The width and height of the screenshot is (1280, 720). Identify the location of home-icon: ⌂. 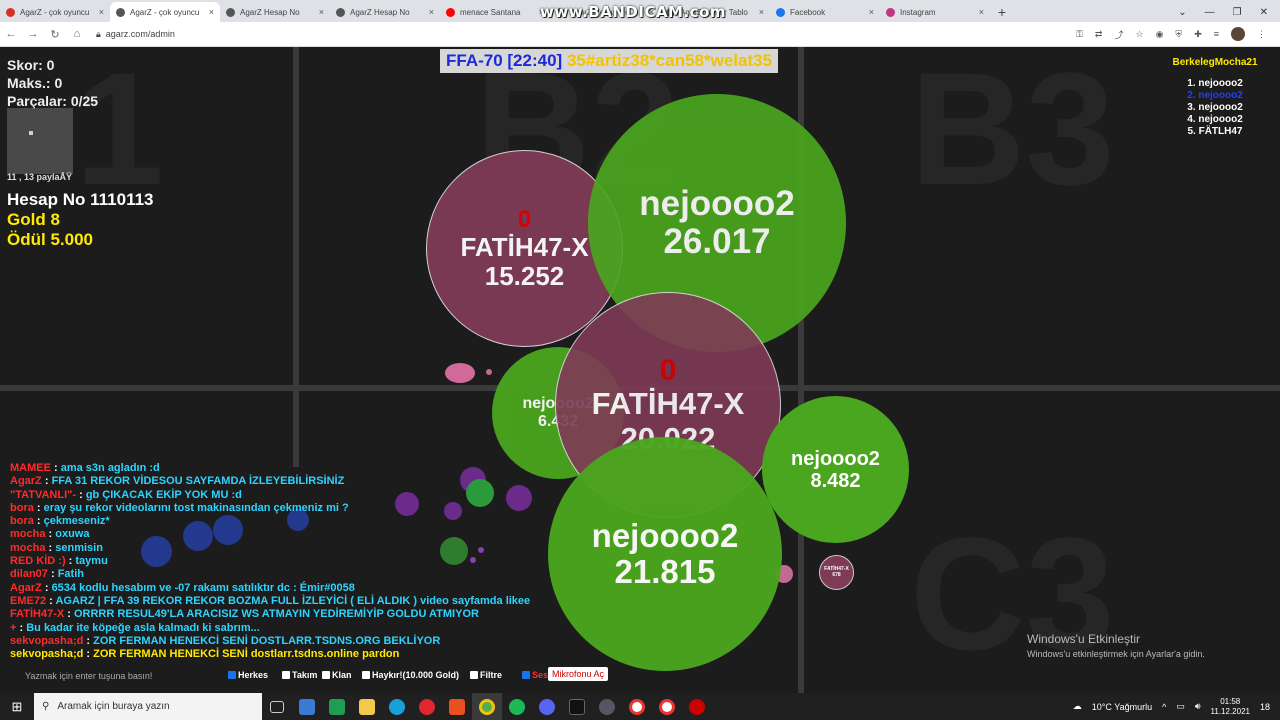
(77, 34).